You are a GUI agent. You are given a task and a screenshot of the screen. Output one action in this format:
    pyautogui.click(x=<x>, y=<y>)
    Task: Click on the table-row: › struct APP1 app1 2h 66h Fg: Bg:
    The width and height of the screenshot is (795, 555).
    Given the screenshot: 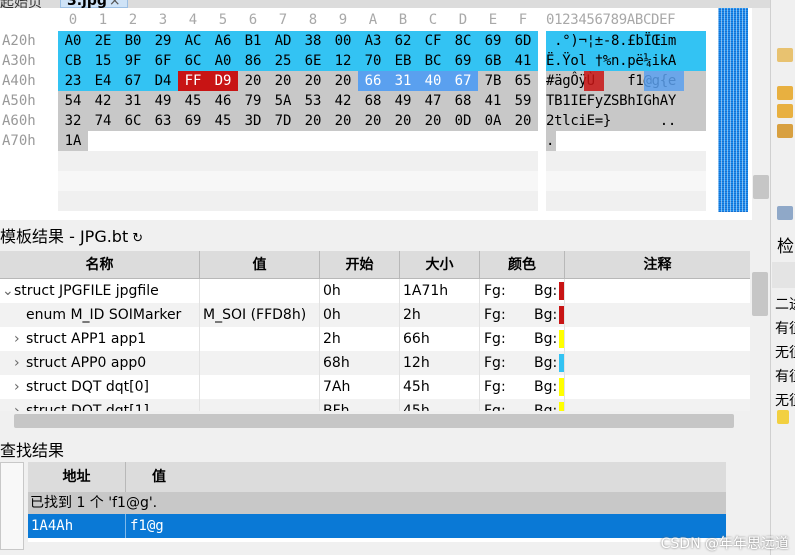 What is the action you would take?
    pyautogui.click(x=375, y=339)
    